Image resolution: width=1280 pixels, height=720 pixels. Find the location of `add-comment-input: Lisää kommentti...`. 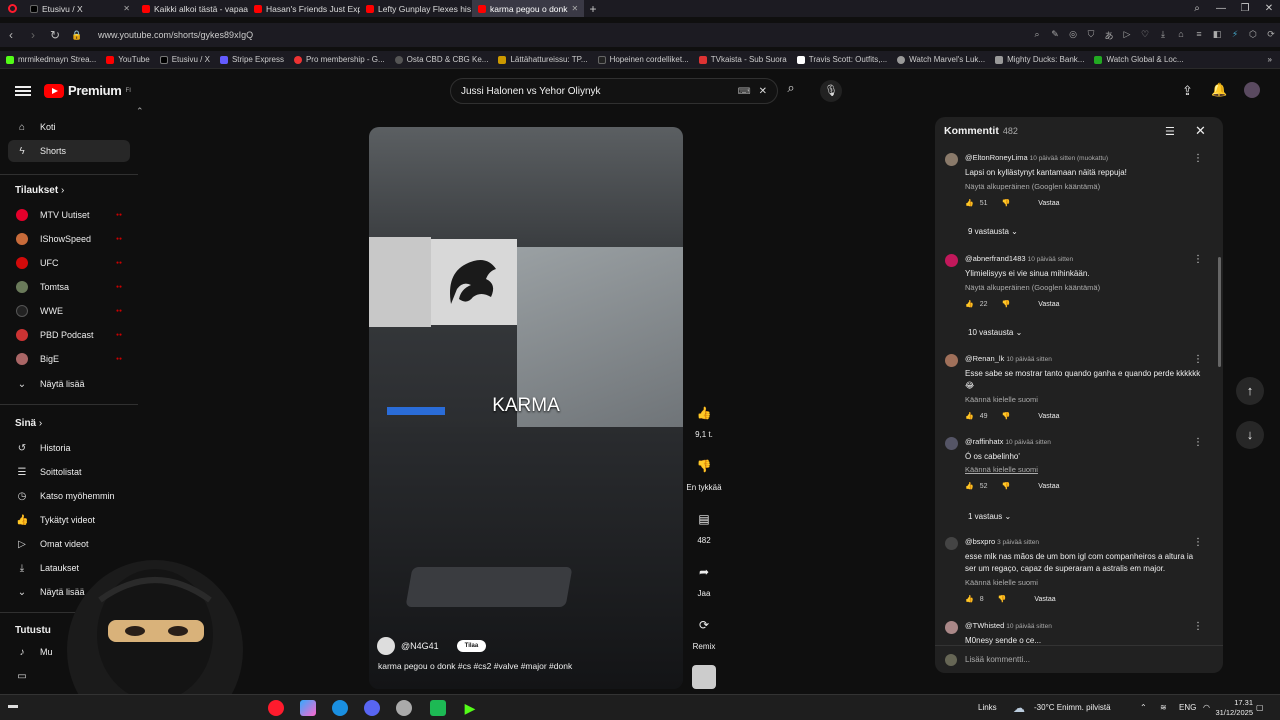

add-comment-input: Lisää kommentti... is located at coordinates (1079, 659).